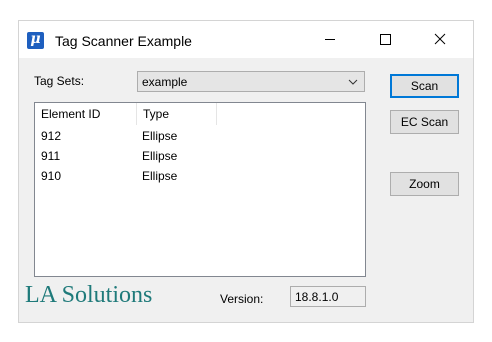 The image size is (492, 342). Describe the element at coordinates (51, 156) in the screenshot. I see `element-id-cell: 911` at that location.